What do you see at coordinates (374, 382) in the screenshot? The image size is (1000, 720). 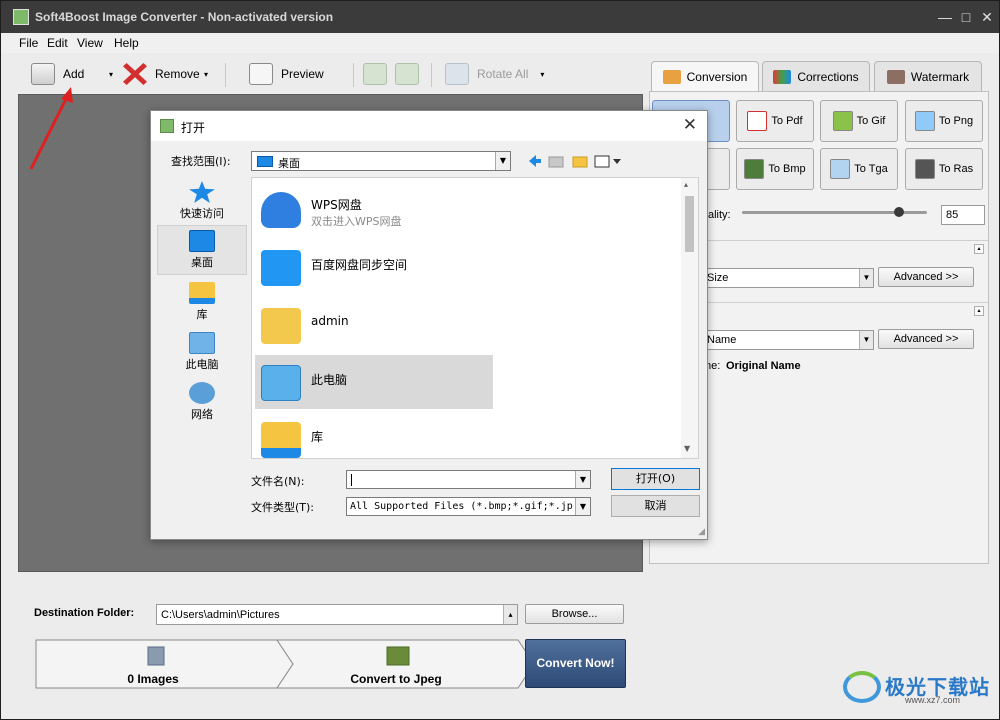 I see `list-item: 此电脑` at bounding box center [374, 382].